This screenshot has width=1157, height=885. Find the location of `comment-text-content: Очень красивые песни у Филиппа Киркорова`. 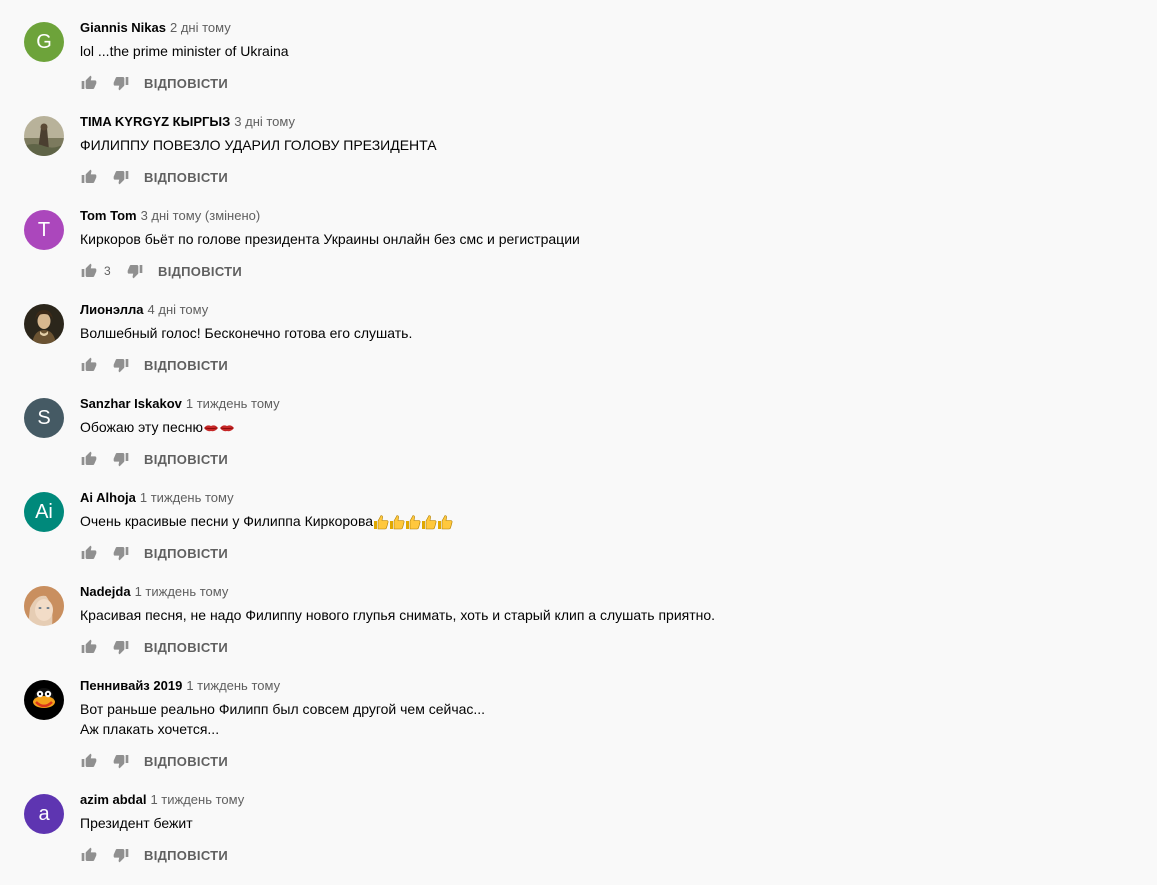

comment-text-content: Очень красивые песни у Филиппа Киркорова is located at coordinates (227, 521).